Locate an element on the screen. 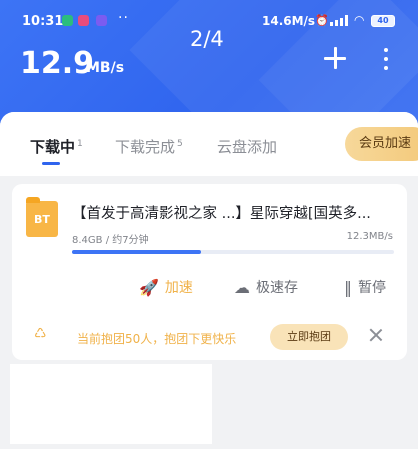 This screenshot has width=418, height=449. more-notifications-indicator: ·· is located at coordinates (123, 18).